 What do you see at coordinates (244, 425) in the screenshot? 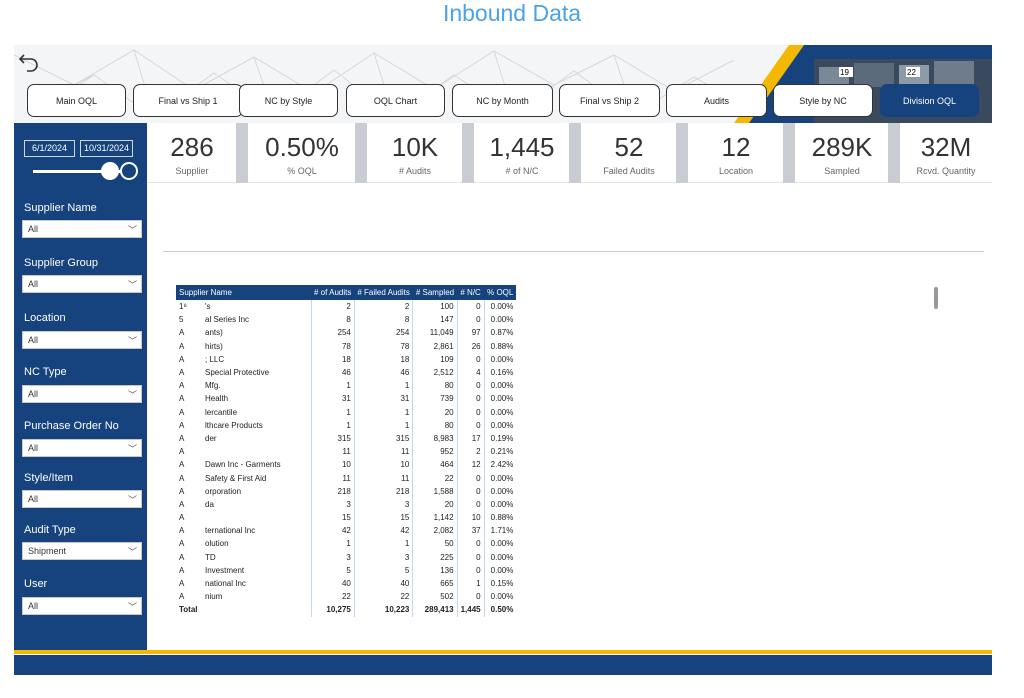
I see `supplier-name-cell: Althcare Products` at bounding box center [244, 425].